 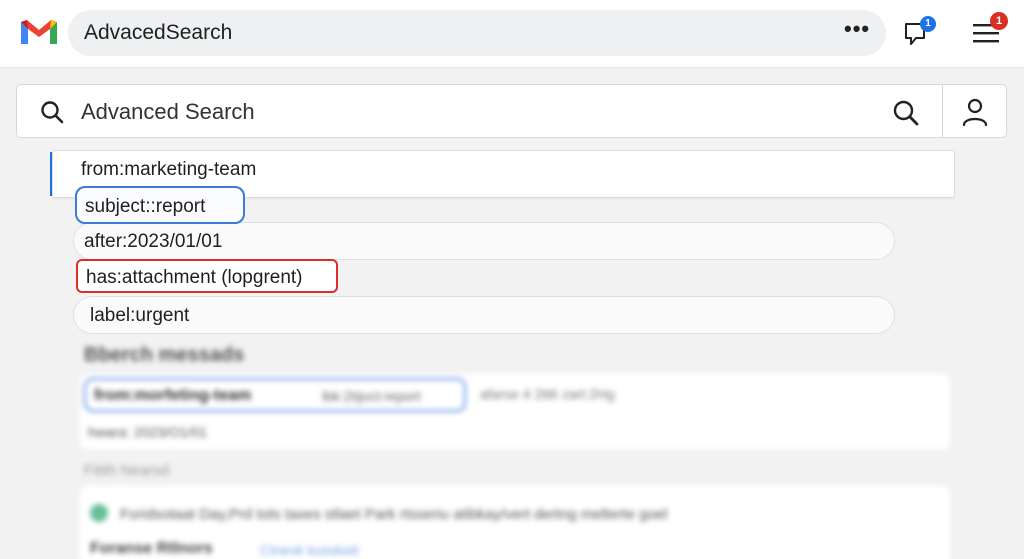 I want to click on search-label: Advanced Search, so click(x=168, y=111).